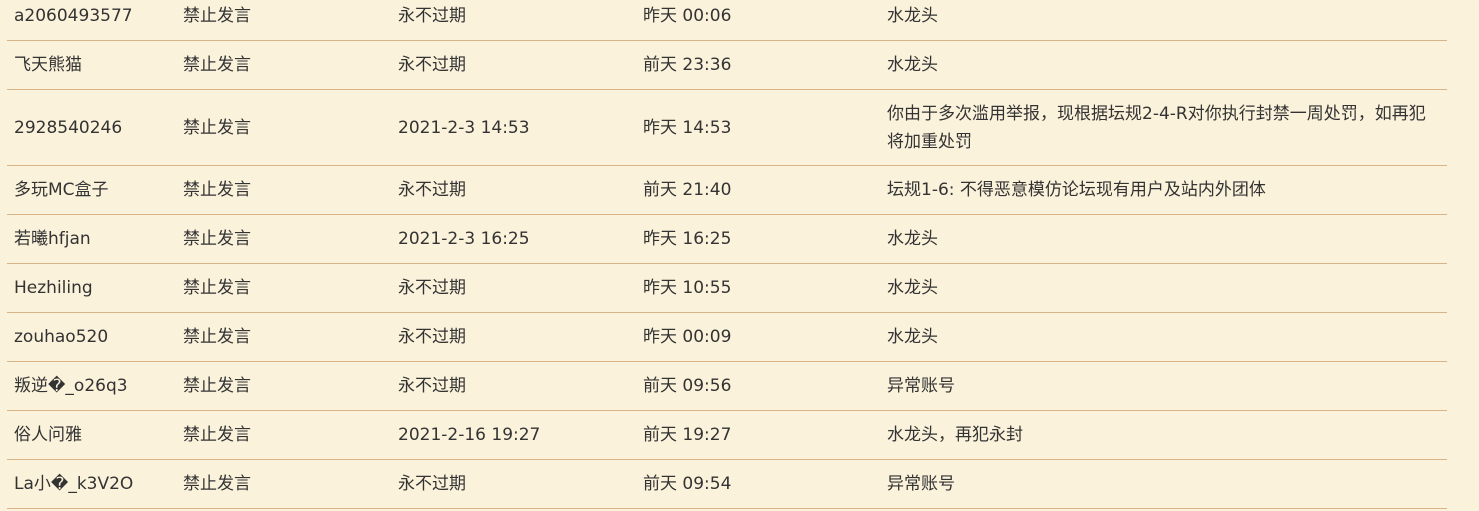 Image resolution: width=1479 pixels, height=511 pixels. What do you see at coordinates (687, 484) in the screenshot?
I see `time-cell: 前天 09:54` at bounding box center [687, 484].